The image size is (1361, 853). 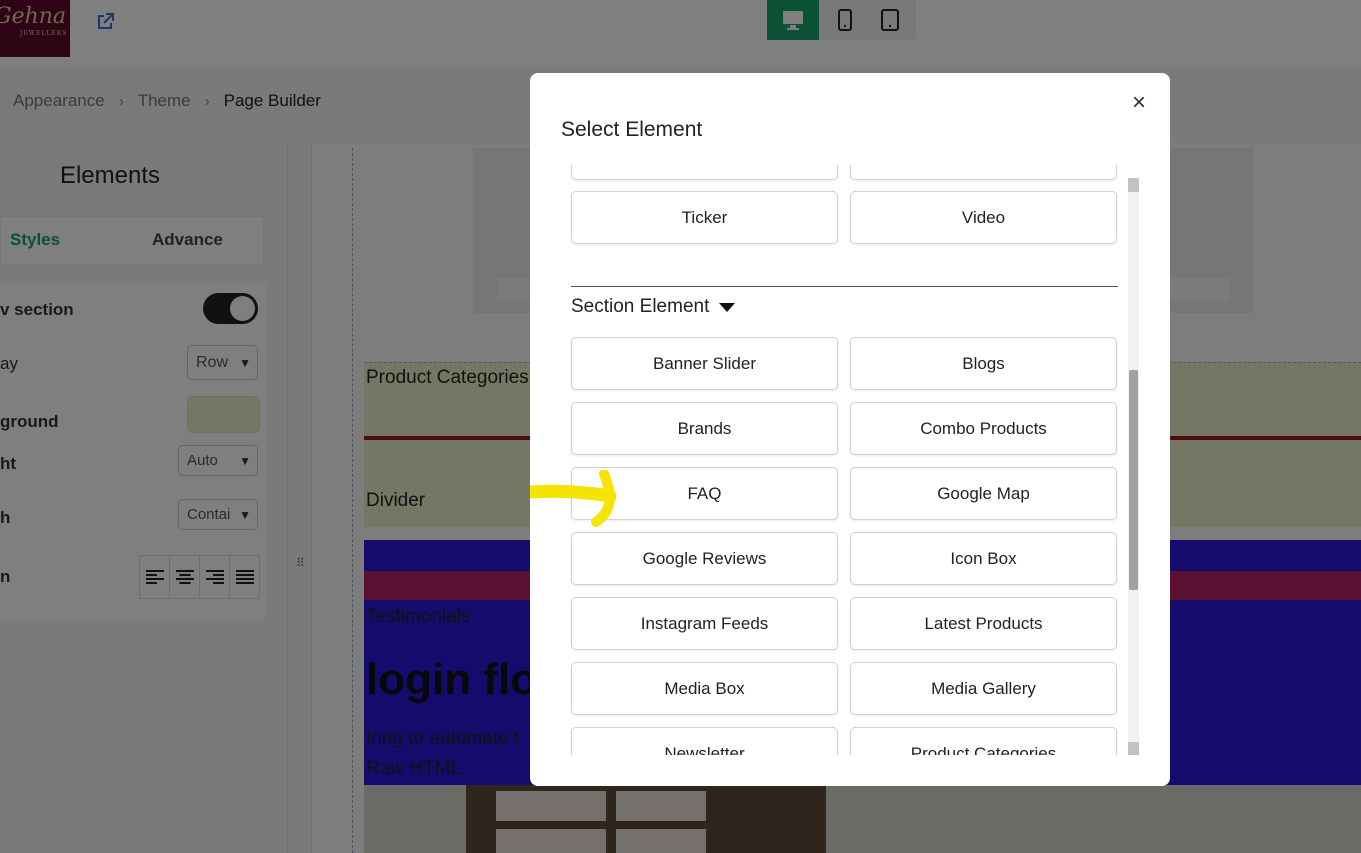 What do you see at coordinates (983, 428) in the screenshot?
I see `element-combo-products: Combo Products` at bounding box center [983, 428].